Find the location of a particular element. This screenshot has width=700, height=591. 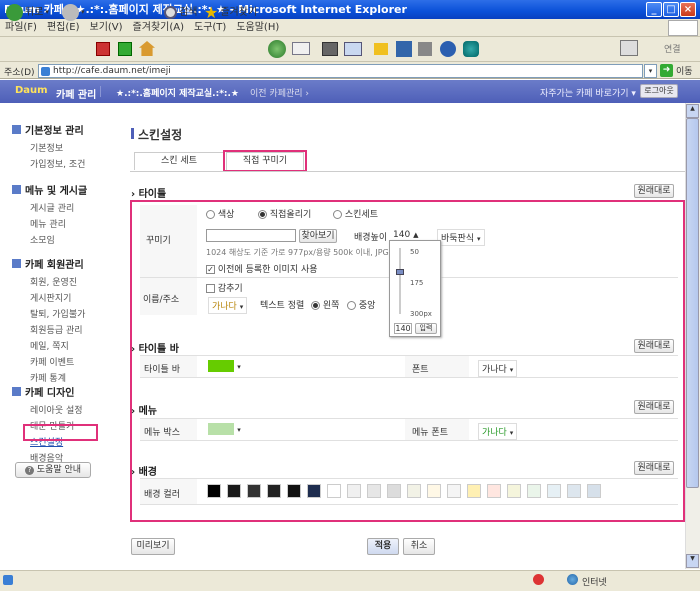

menu-reset-button: 원래대로 is located at coordinates (654, 407).